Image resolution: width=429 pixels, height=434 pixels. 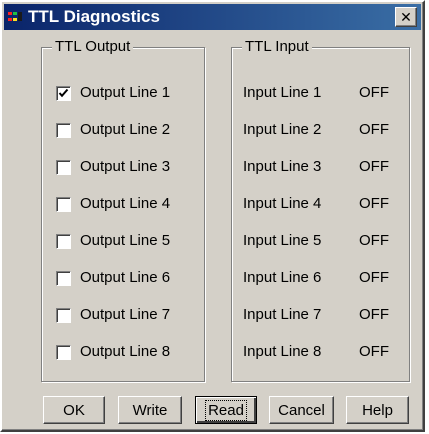 What do you see at coordinates (63, 167) in the screenshot?
I see `output-line-3-checkbox` at bounding box center [63, 167].